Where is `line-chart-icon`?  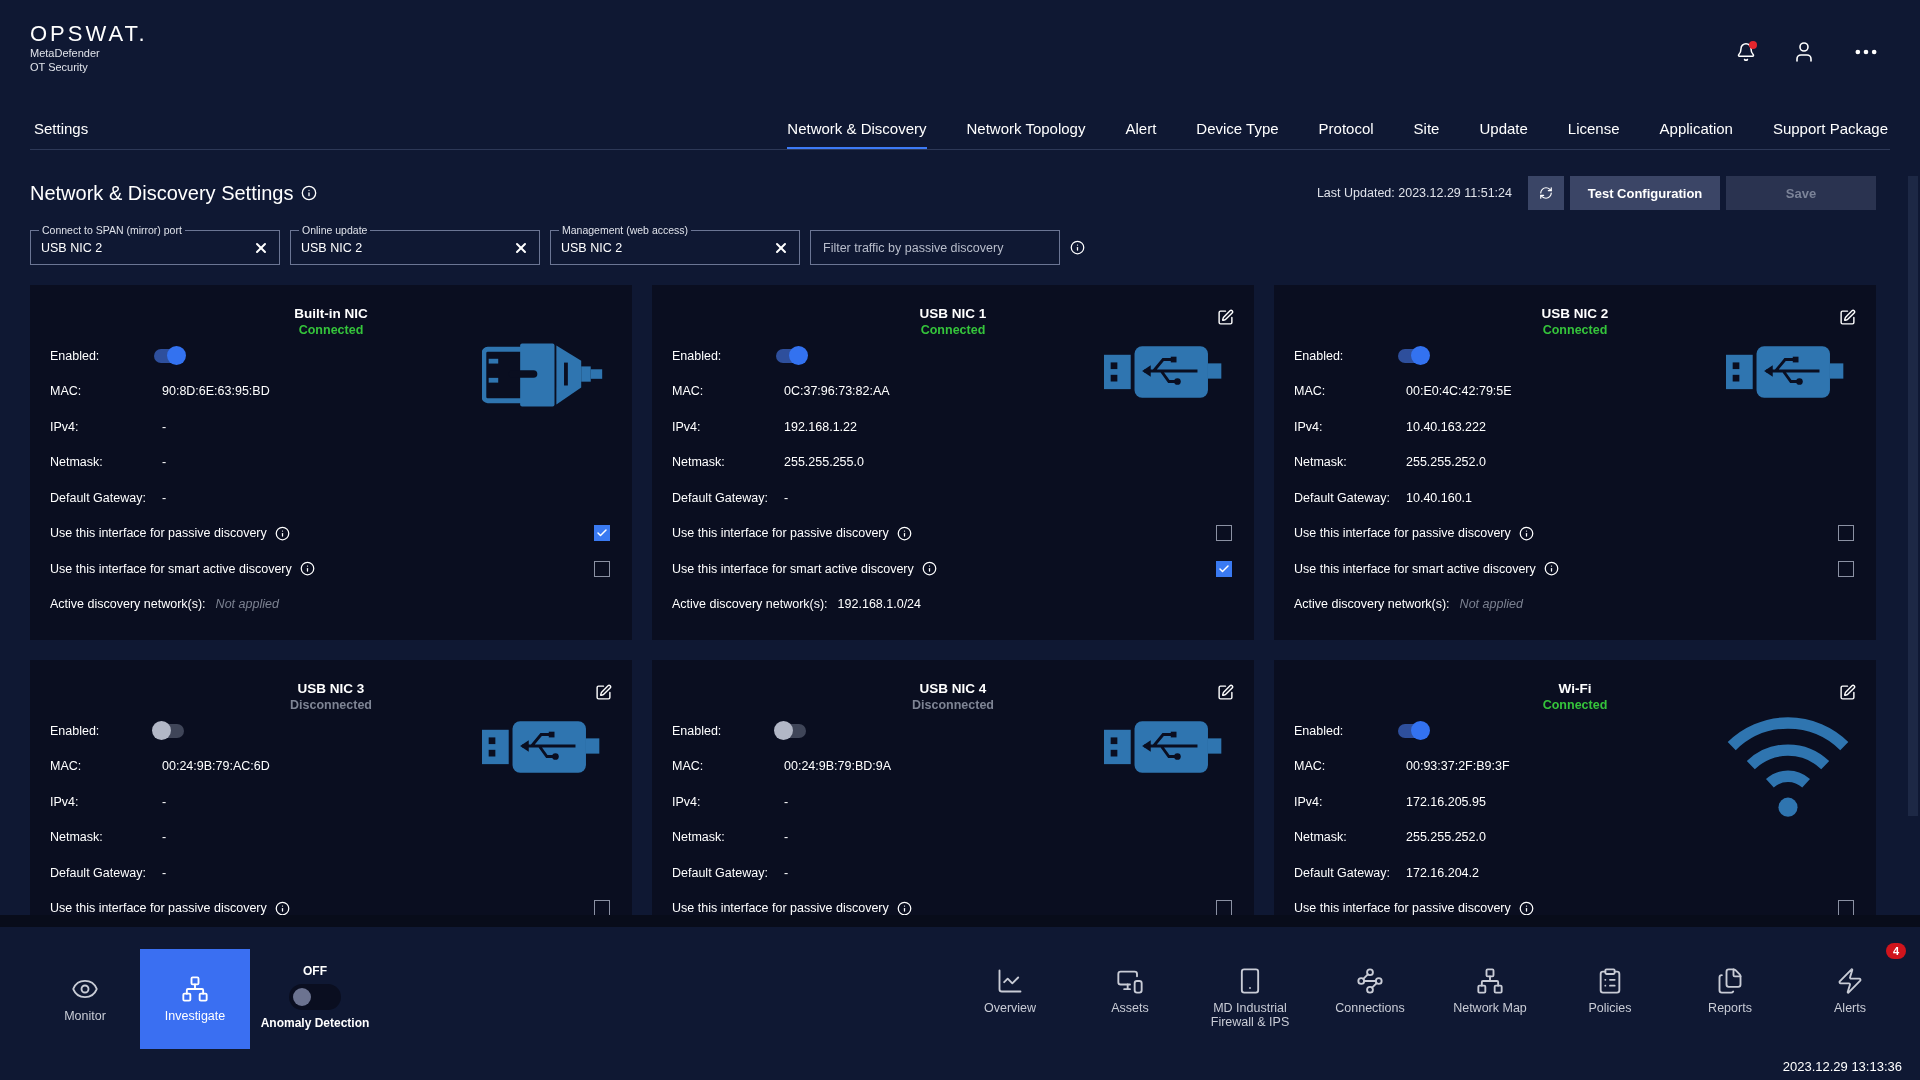
line-chart-icon is located at coordinates (1010, 981).